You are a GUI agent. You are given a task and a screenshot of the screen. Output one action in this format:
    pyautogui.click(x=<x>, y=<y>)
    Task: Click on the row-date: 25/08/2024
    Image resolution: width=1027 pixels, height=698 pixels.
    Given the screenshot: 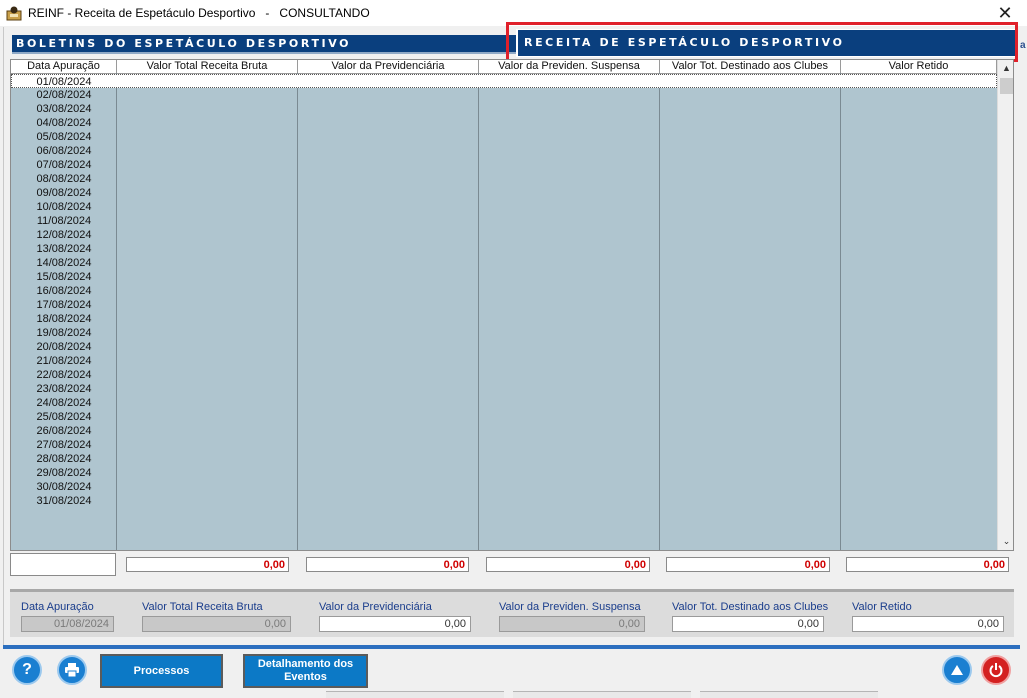 What is the action you would take?
    pyautogui.click(x=64, y=417)
    